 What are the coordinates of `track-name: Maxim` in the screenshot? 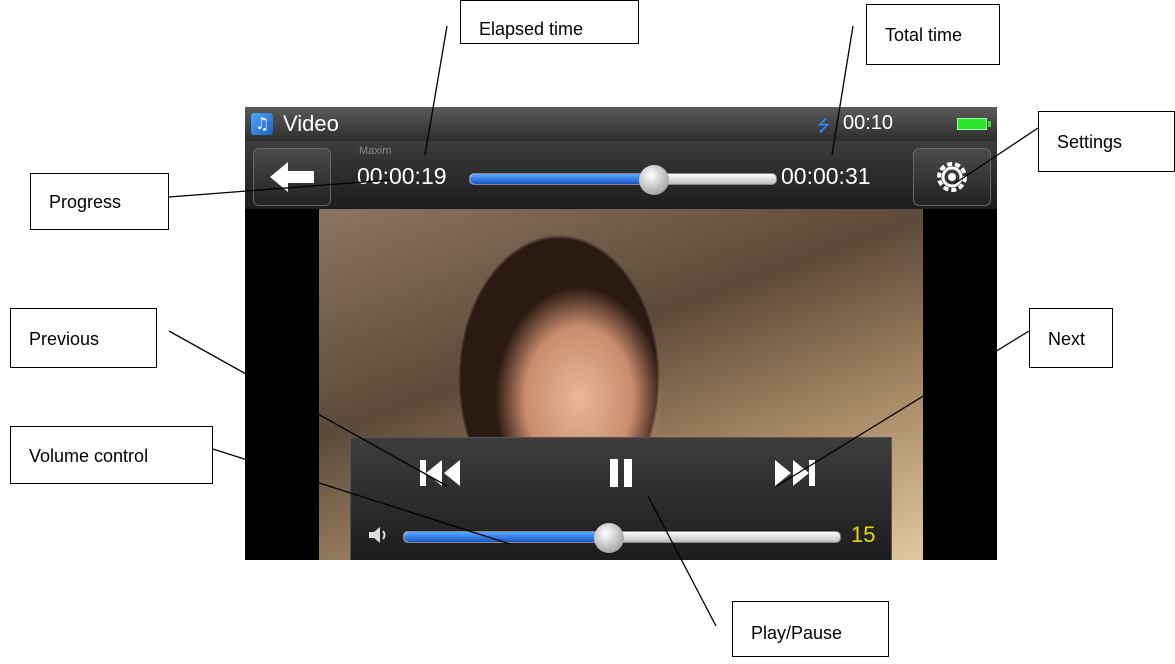 It's located at (375, 151).